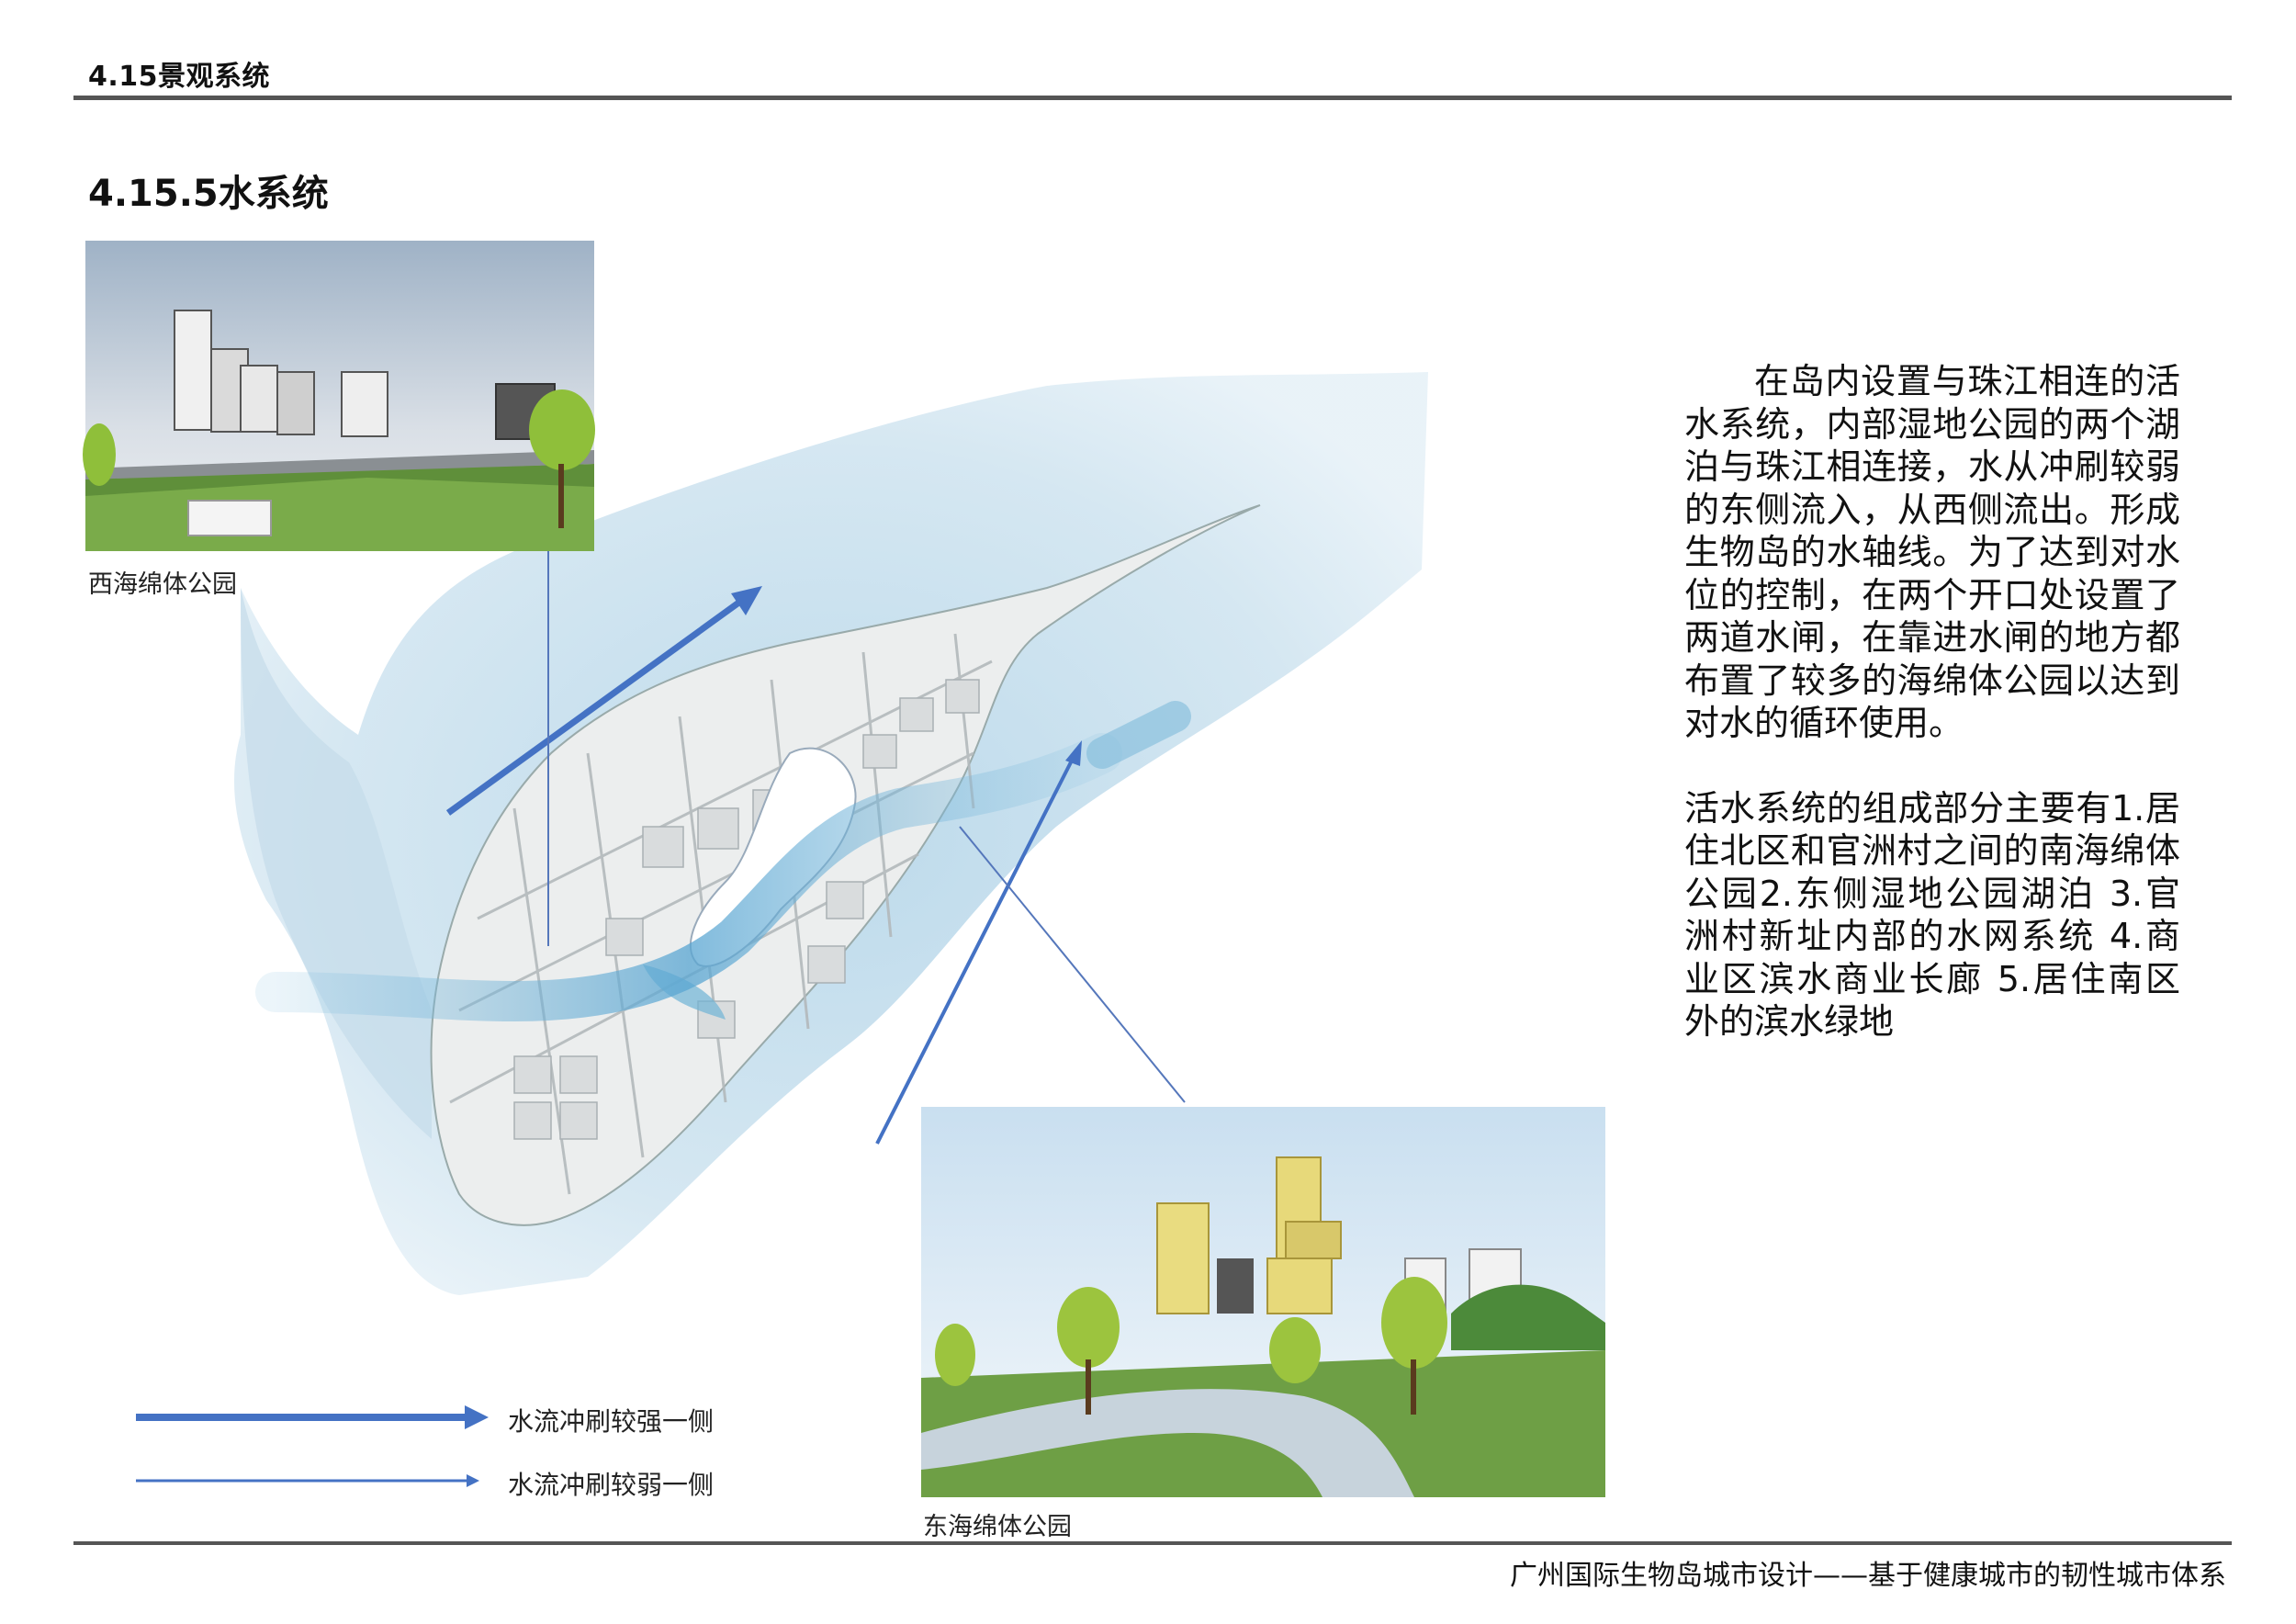 The width and height of the screenshot is (2296, 1624). Describe the element at coordinates (1073, 964) in the screenshot. I see `east-photo-leader` at that location.